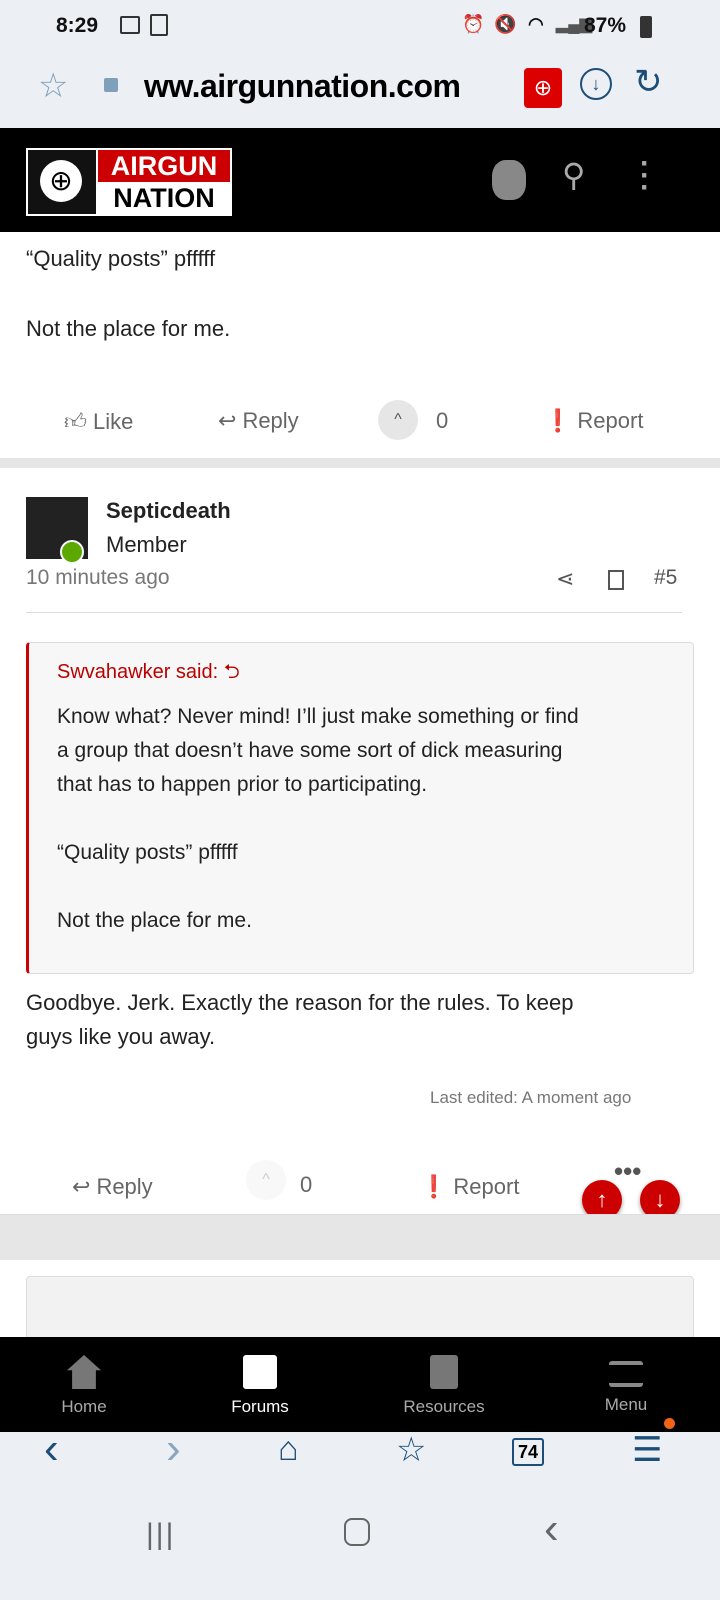 The width and height of the screenshot is (720, 1600). Describe the element at coordinates (531, 1097) in the screenshot. I see `last-edited: Last edited: A moment ago` at that location.